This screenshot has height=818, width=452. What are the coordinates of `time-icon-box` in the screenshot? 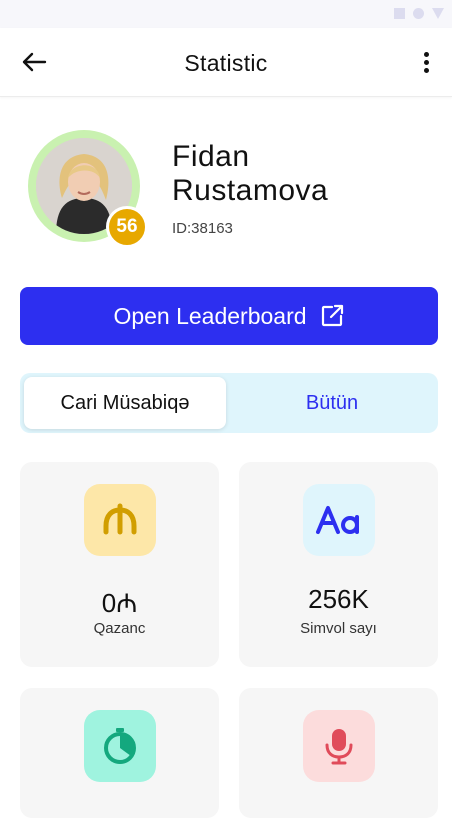 It's located at (120, 746).